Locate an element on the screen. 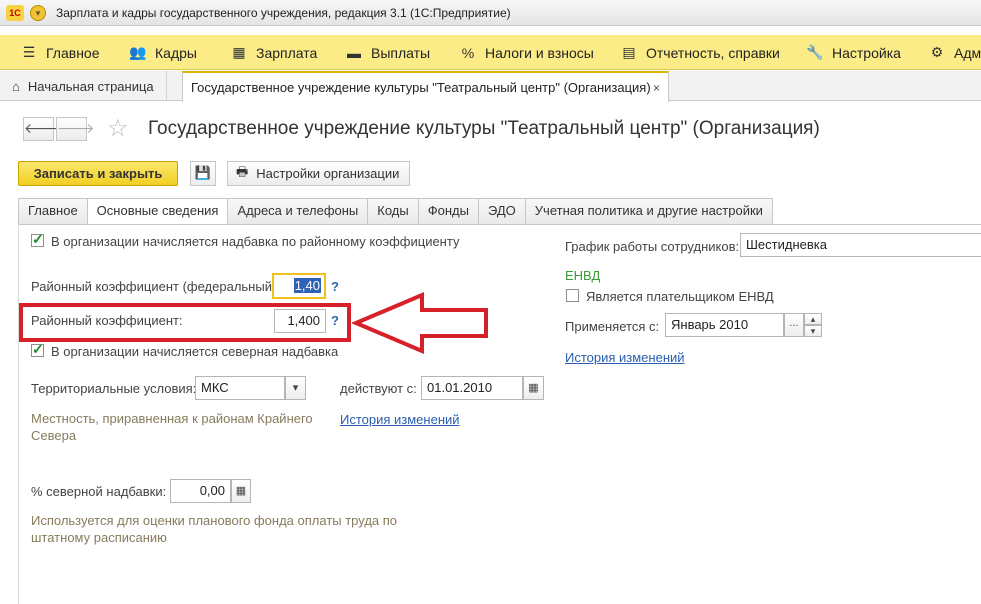 The height and width of the screenshot is (604, 981). section-label: Выплаты is located at coordinates (401, 52).